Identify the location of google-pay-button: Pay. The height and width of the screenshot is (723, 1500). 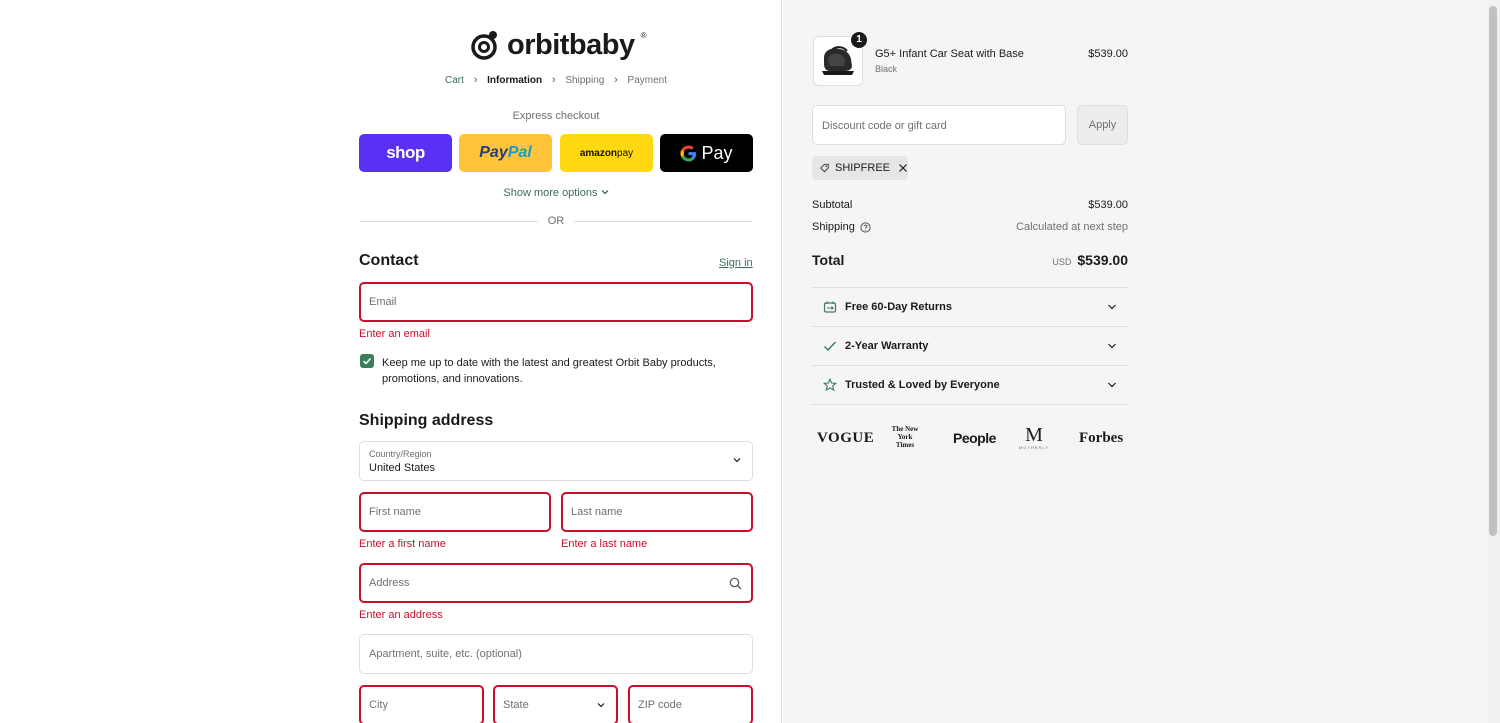
(706, 153).